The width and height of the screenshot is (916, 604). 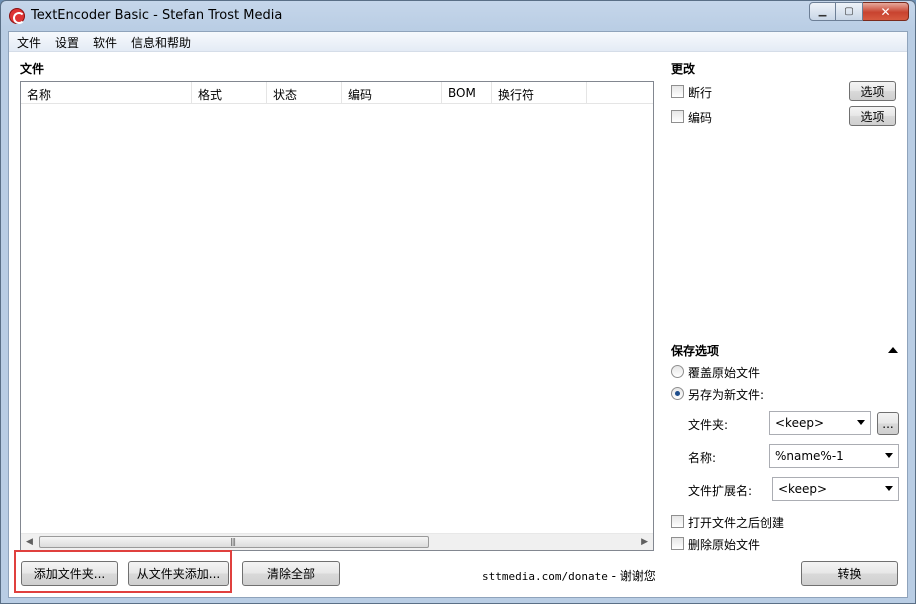 What do you see at coordinates (304, 93) in the screenshot?
I see `column-header-status: 状态` at bounding box center [304, 93].